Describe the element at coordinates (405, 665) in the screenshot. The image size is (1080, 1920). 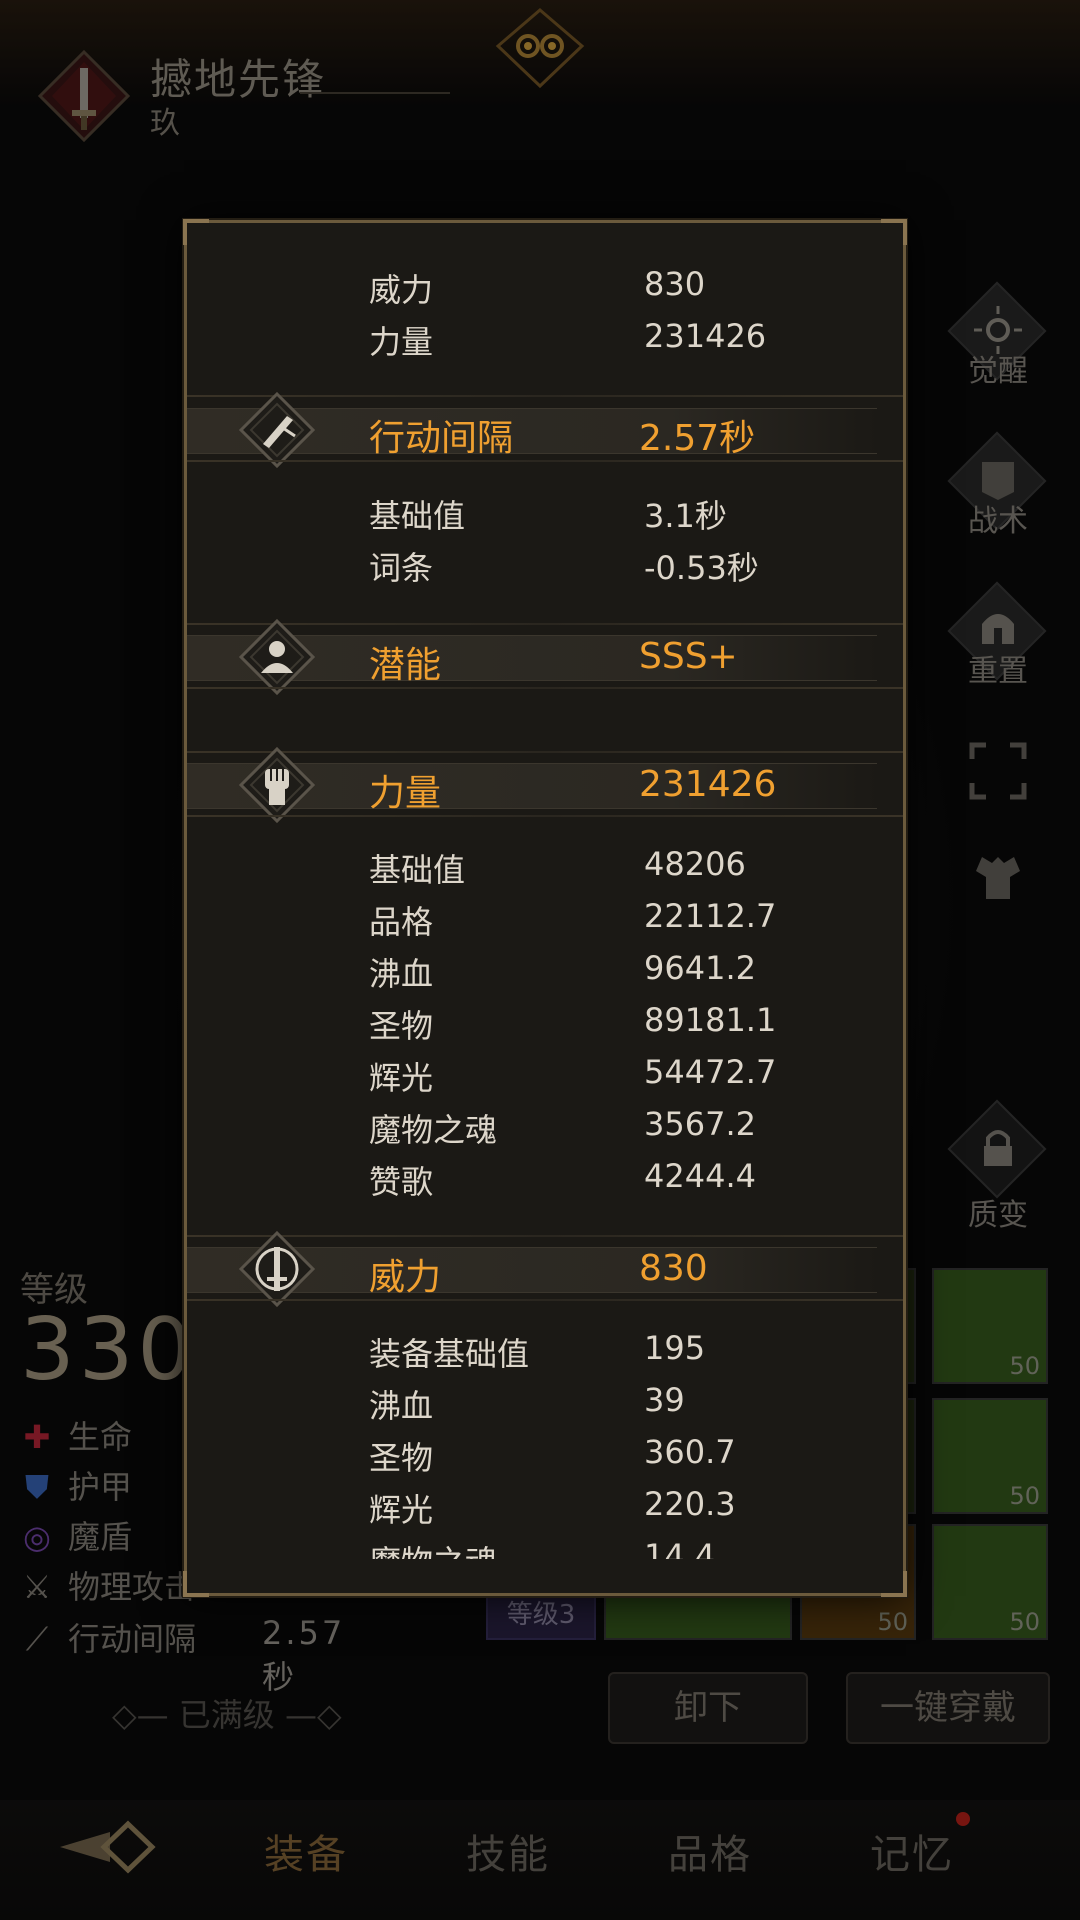
I see `section-label: 潜能` at that location.